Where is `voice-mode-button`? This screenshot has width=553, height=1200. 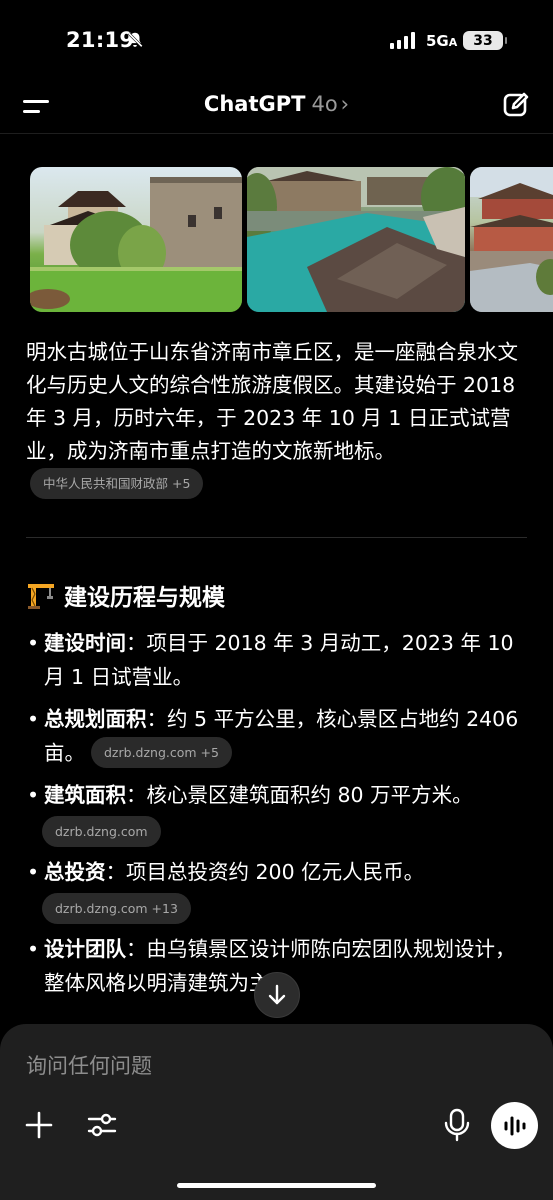
voice-mode-button is located at coordinates (514, 1125).